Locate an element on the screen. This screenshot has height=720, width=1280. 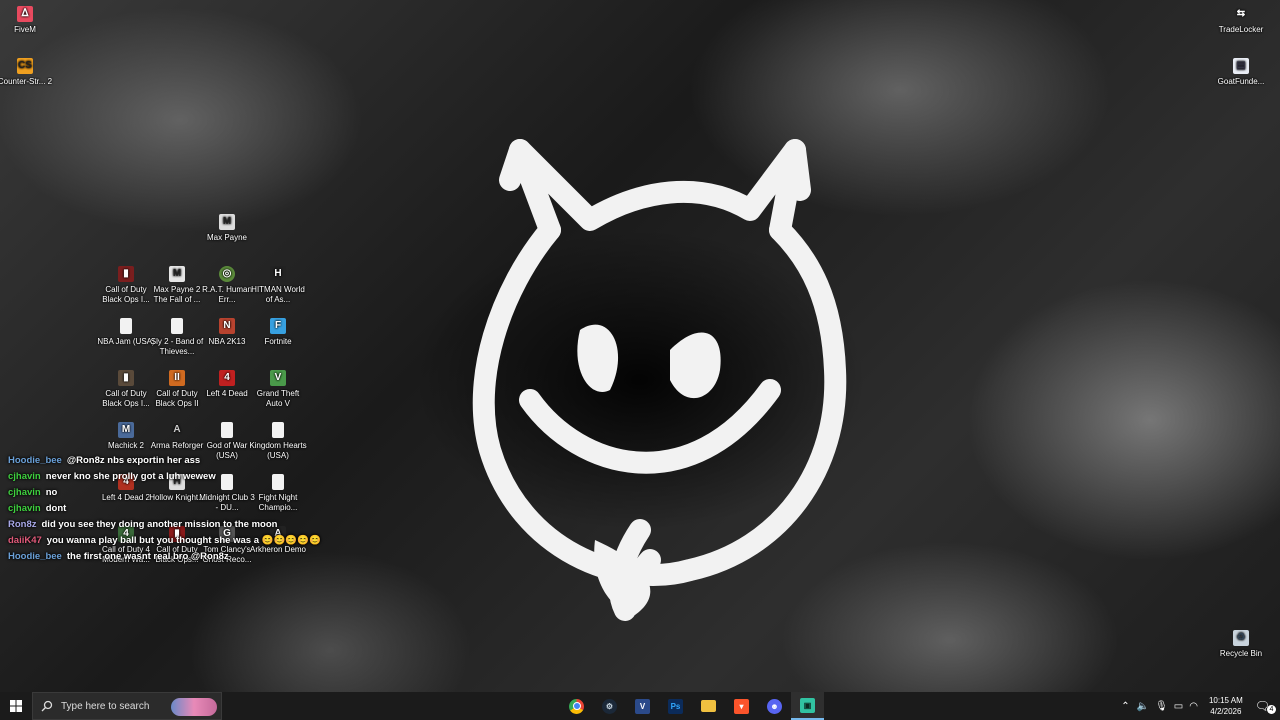
search-placeholder: Type here to search is located at coordinates (105, 706).